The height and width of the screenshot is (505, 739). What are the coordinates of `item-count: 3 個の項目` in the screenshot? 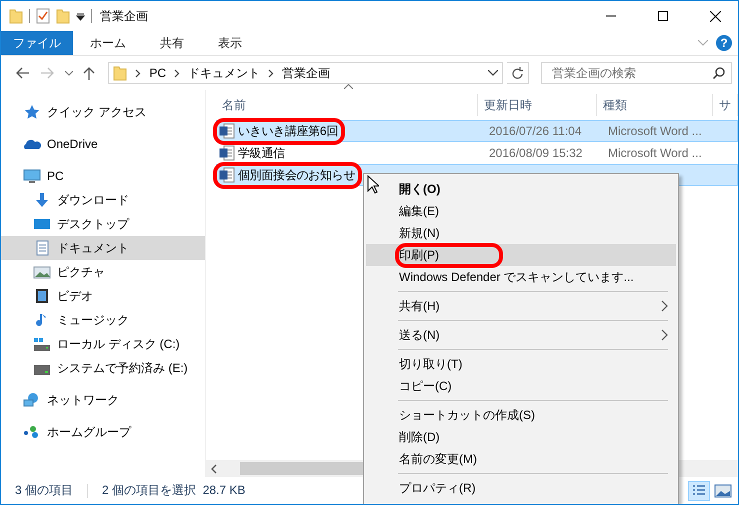 It's located at (44, 490).